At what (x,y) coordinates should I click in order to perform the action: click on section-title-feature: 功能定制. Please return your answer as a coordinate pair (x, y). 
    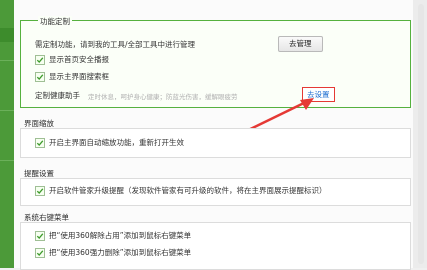
    Looking at the image, I should click on (55, 21).